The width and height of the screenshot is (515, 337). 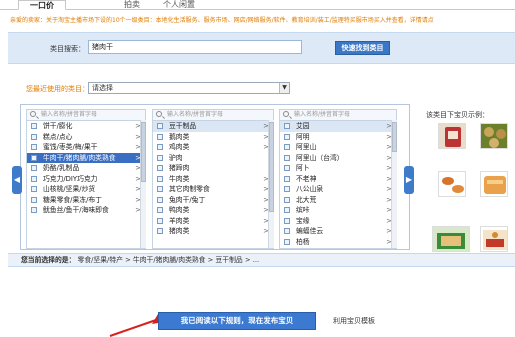 I want to click on category-search-input: 猪肉干, so click(x=195, y=47).